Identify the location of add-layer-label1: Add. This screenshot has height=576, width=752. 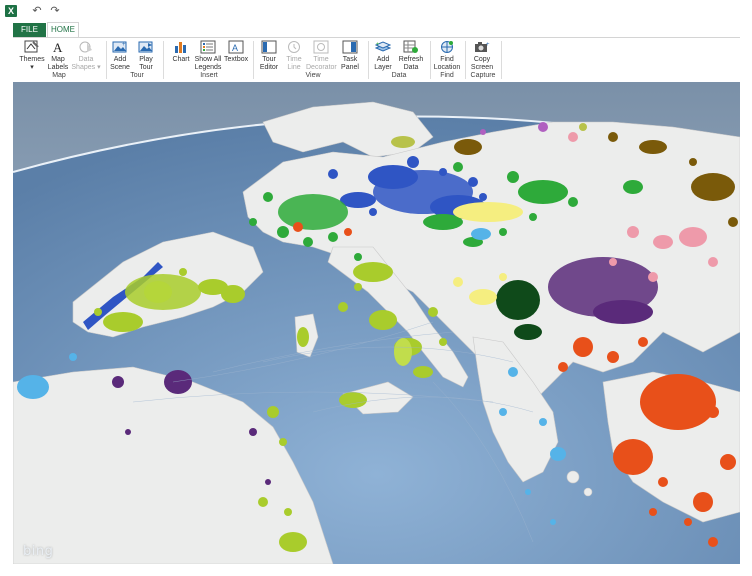
(383, 59).